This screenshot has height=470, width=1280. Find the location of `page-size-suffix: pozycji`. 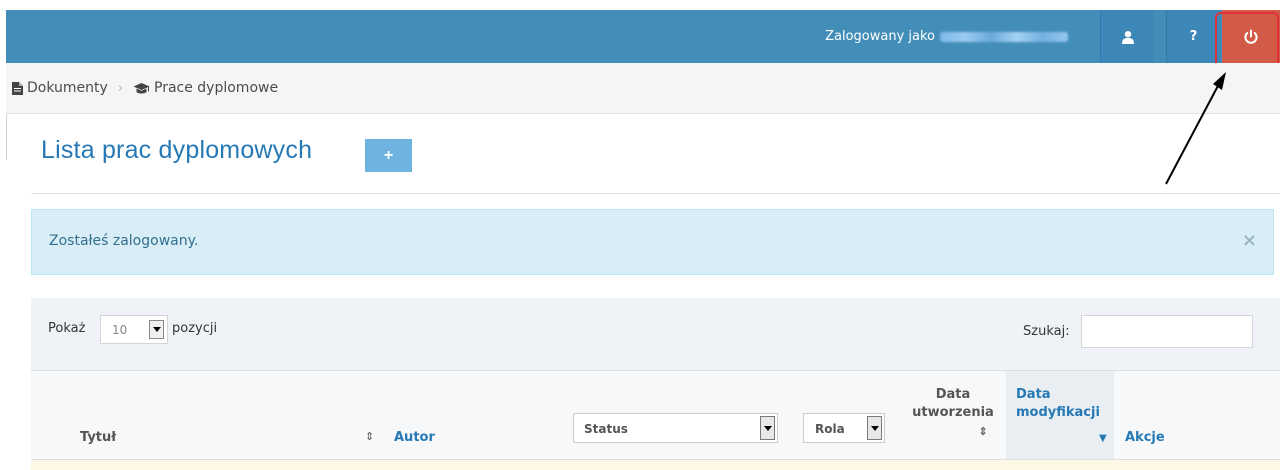

page-size-suffix: pozycji is located at coordinates (195, 328).